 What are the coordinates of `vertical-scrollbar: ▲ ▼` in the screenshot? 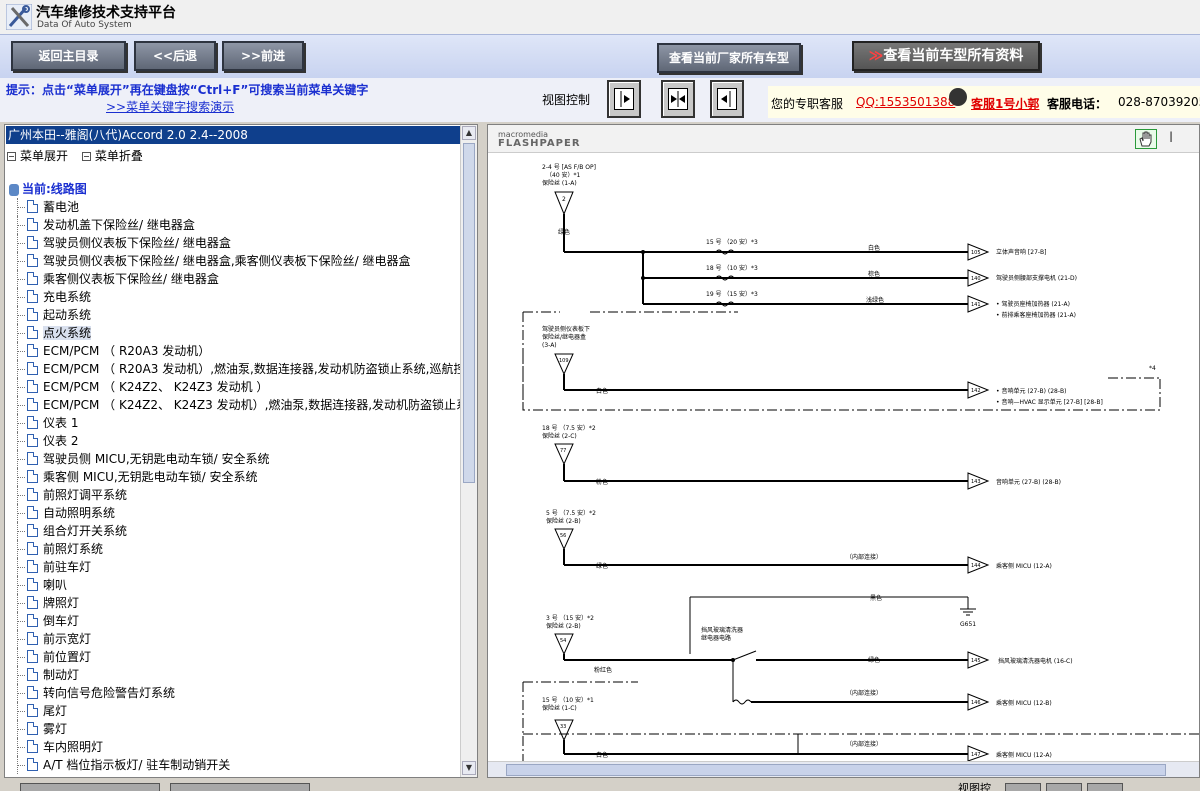 It's located at (468, 451).